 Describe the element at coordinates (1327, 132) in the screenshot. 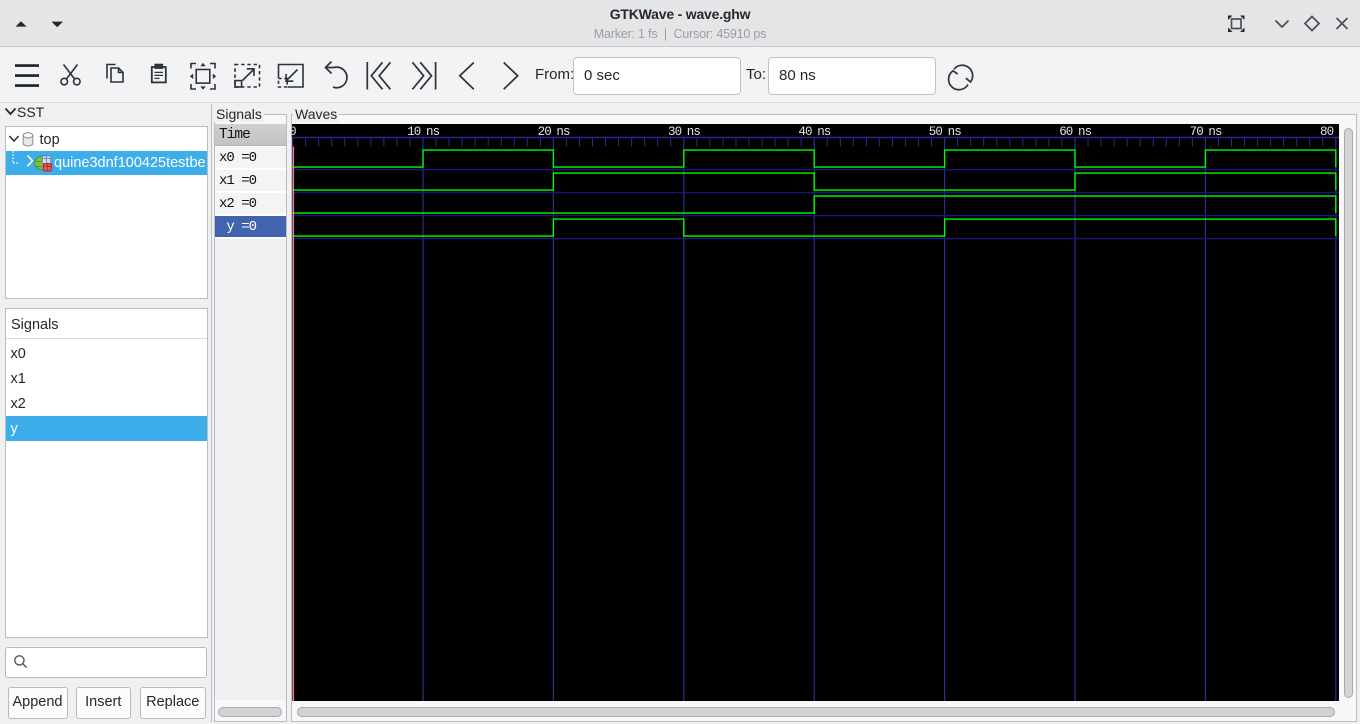

I see `svg-text: 80` at that location.